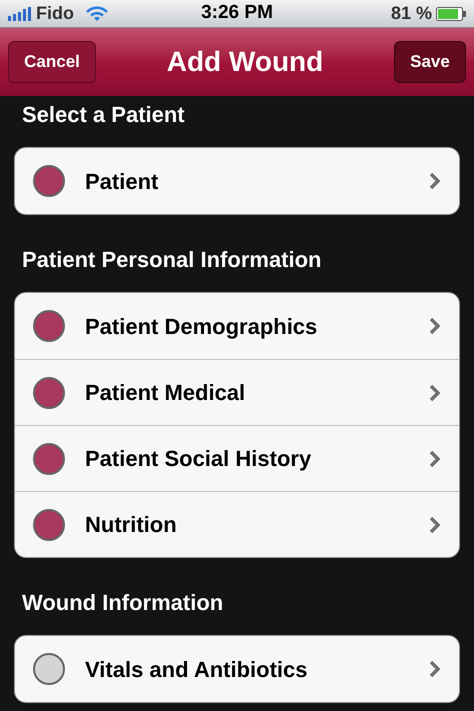 The width and height of the screenshot is (474, 711). Describe the element at coordinates (451, 13) in the screenshot. I see `battery-icon` at that location.